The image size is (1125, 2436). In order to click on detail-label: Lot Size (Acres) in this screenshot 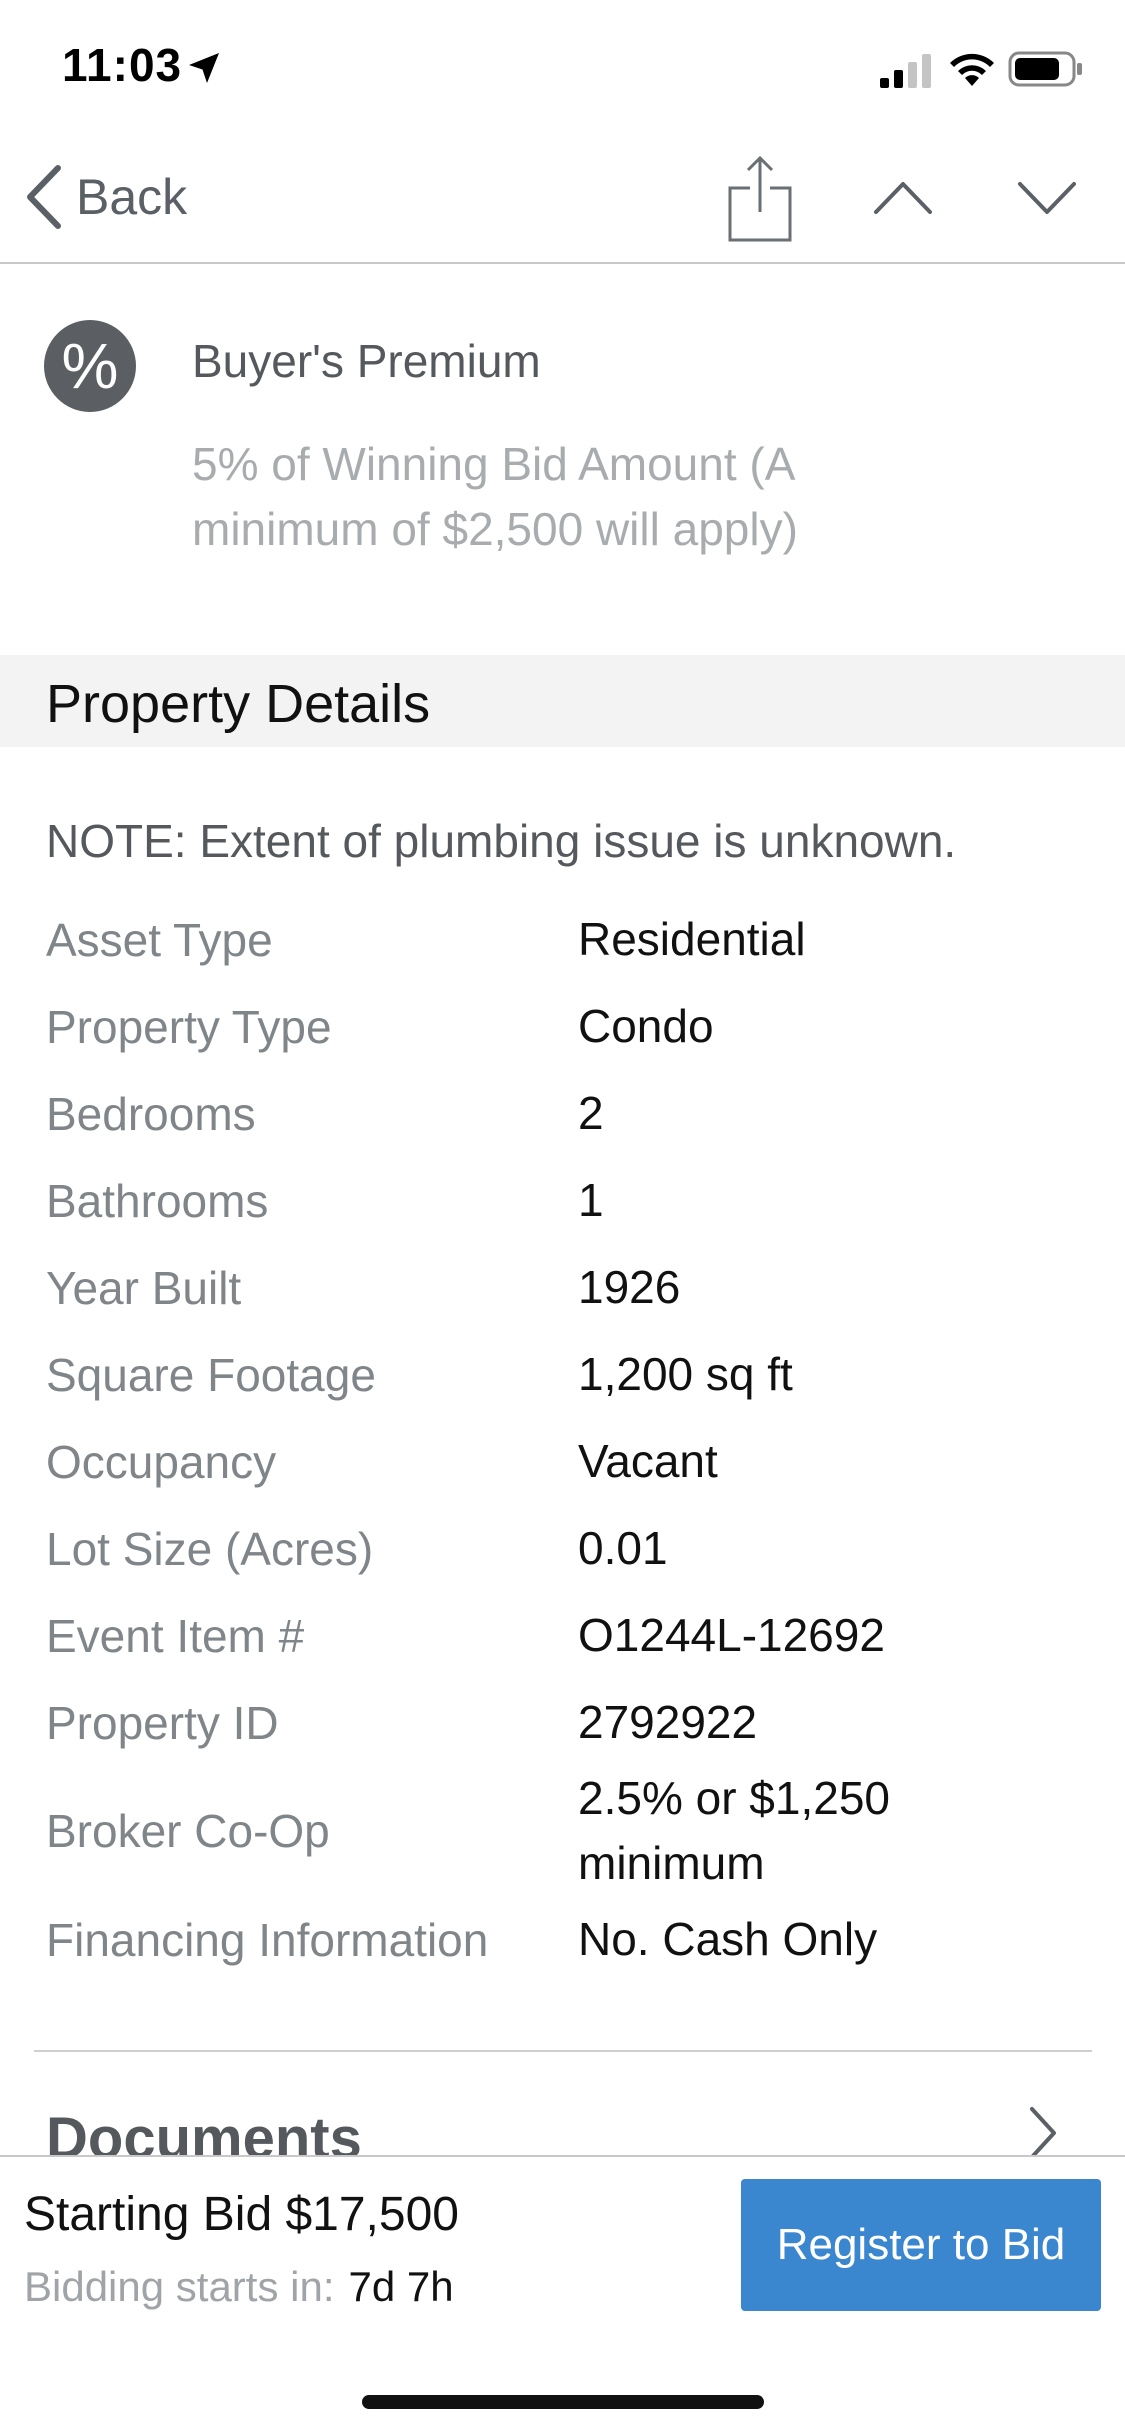, I will do `click(210, 1548)`.